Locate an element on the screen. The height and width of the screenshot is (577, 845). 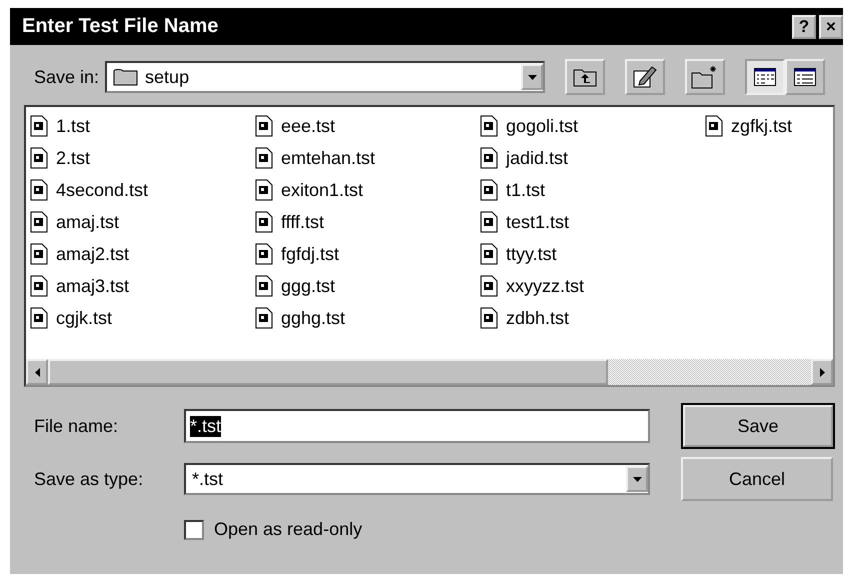
file-item: ggg.tst is located at coordinates (367, 286).